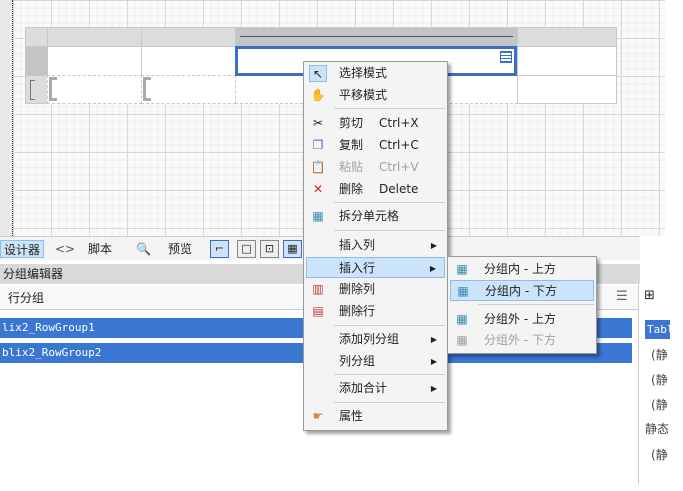  What do you see at coordinates (292, 249) in the screenshot?
I see `line-grid-button: ▦` at bounding box center [292, 249].